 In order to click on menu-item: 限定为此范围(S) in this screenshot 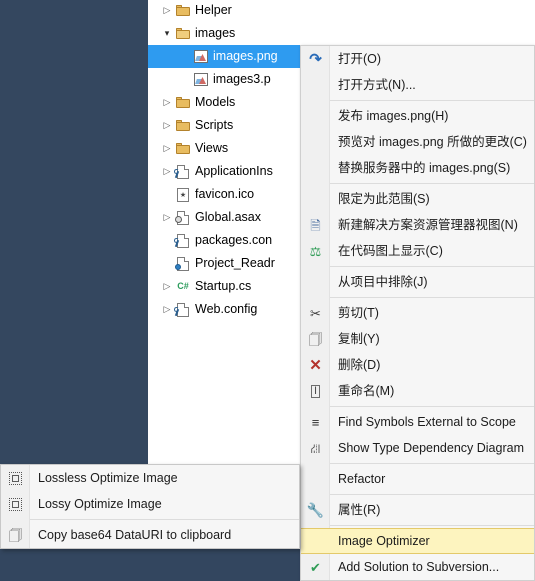, I will do `click(417, 199)`.